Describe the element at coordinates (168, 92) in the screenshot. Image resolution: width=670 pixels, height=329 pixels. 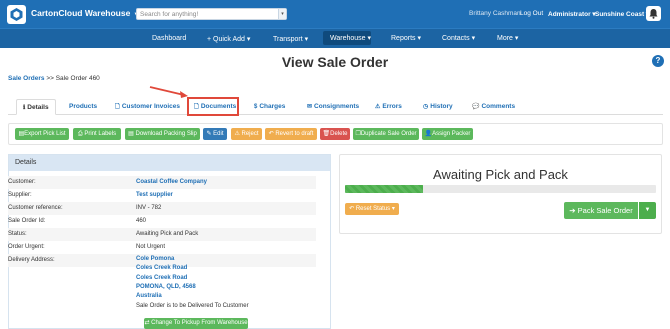
I see `annotation-arrow-icon` at that location.